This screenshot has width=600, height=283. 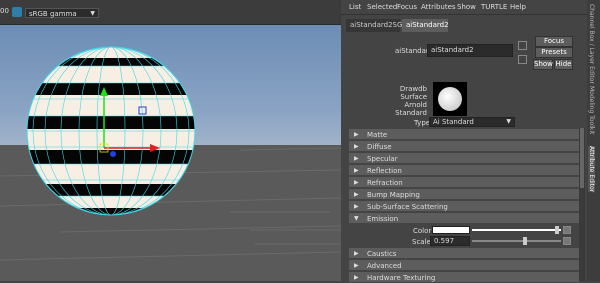 I want to click on tab-aistandard2sg: aiStandard2SG, so click(x=374, y=25).